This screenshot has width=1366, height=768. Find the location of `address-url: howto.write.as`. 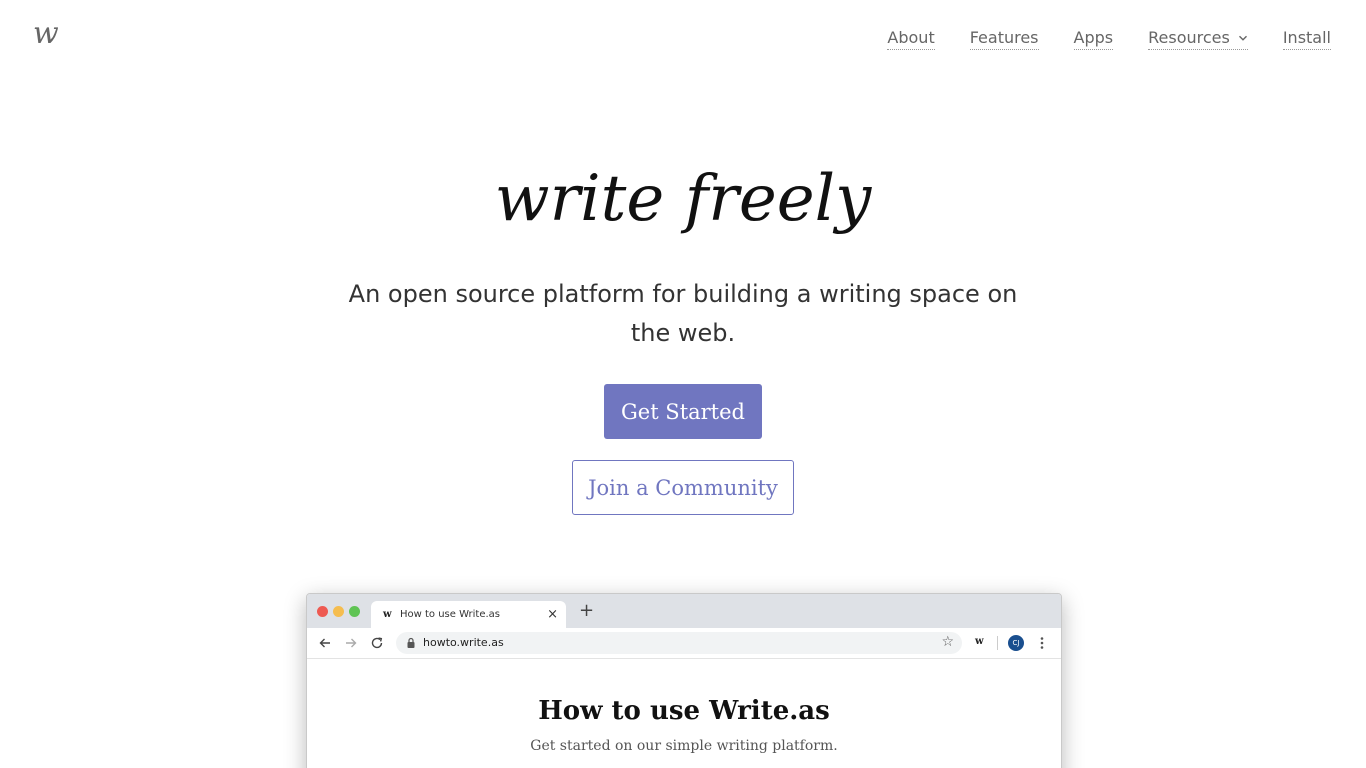

address-url: howto.write.as is located at coordinates (463, 642).